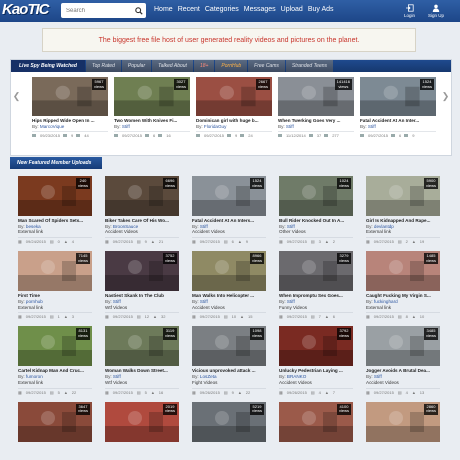 This screenshot has width=460, height=460. What do you see at coordinates (103, 66) in the screenshot?
I see `tab-top-rated: Top Rated` at bounding box center [103, 66].